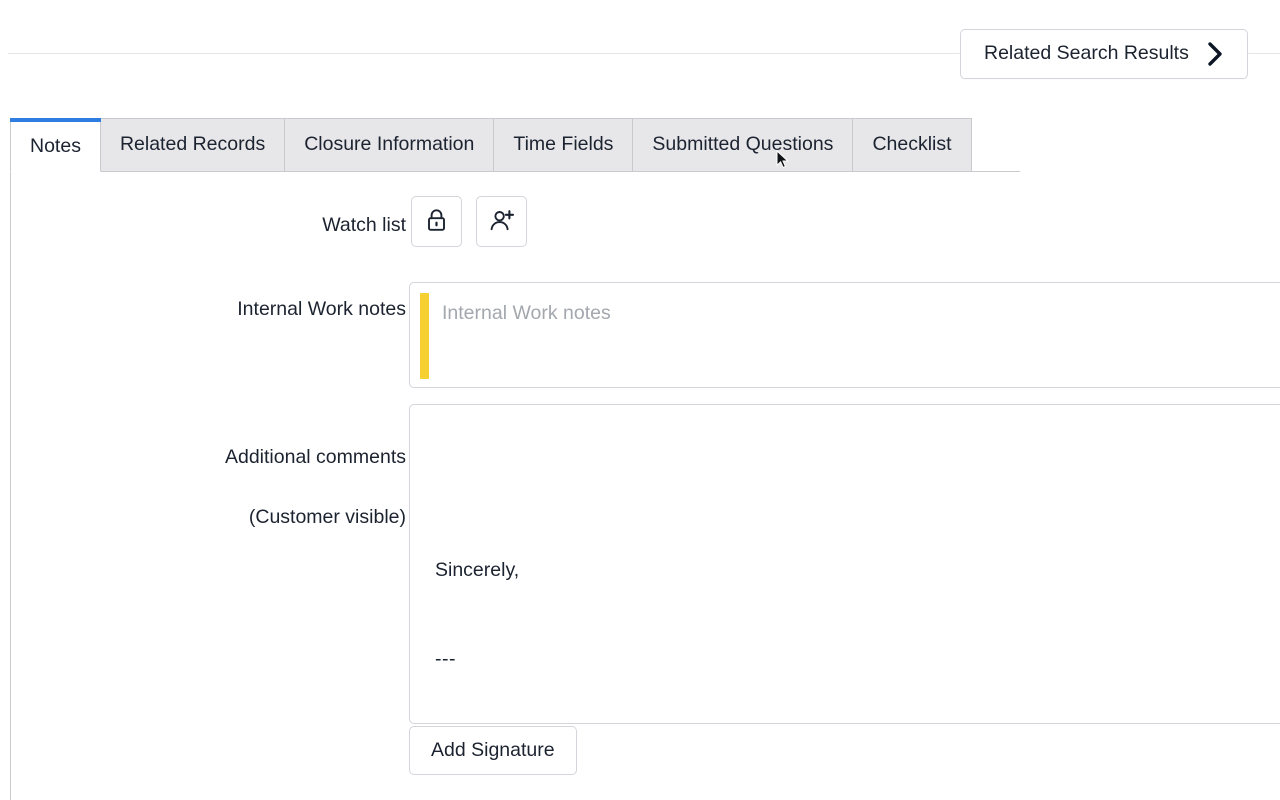  I want to click on tab-label: Related Records, so click(192, 144).